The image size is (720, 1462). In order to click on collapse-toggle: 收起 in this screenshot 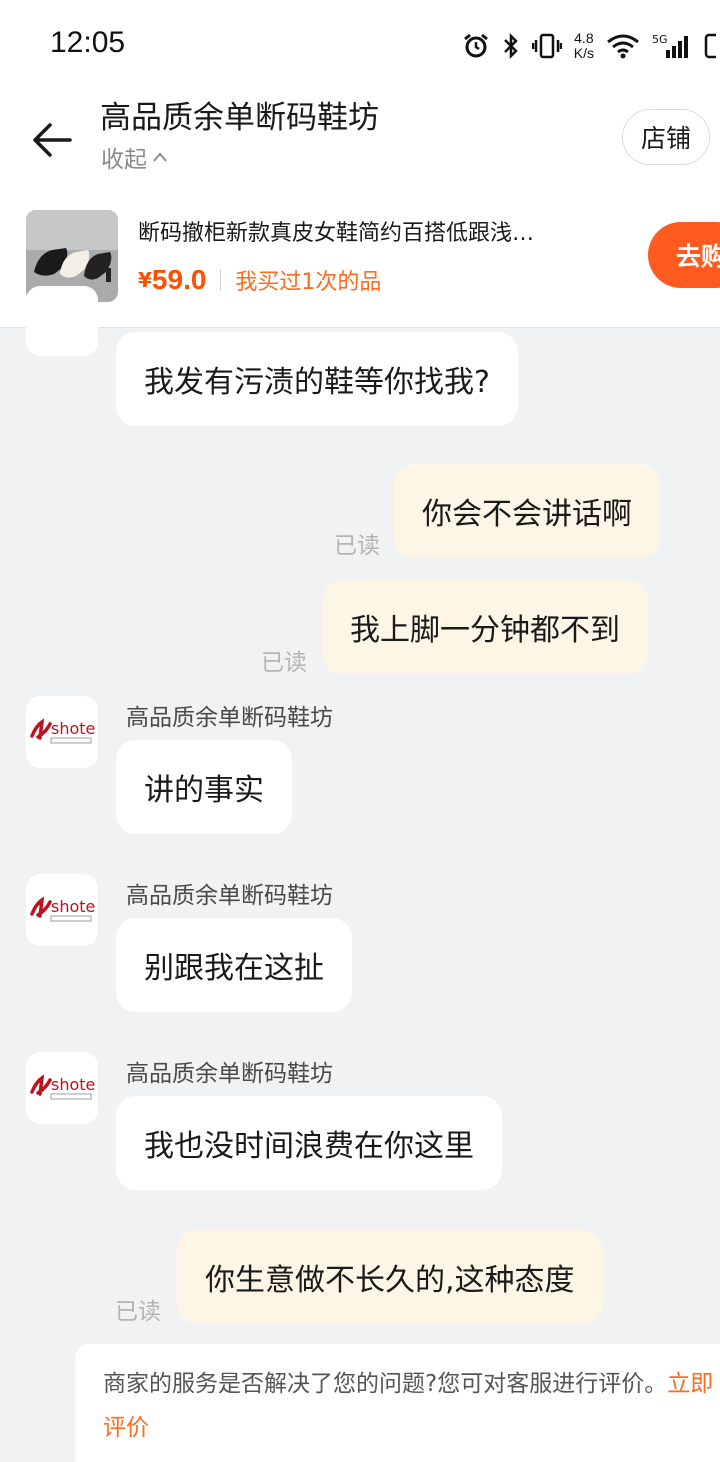, I will do `click(135, 157)`.